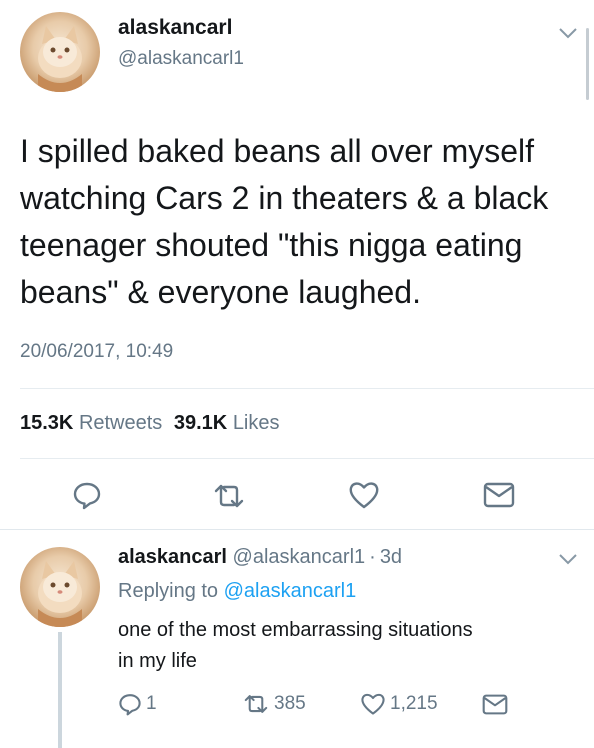 The height and width of the screenshot is (748, 594). What do you see at coordinates (391, 557) in the screenshot?
I see `reply-time: 3d` at bounding box center [391, 557].